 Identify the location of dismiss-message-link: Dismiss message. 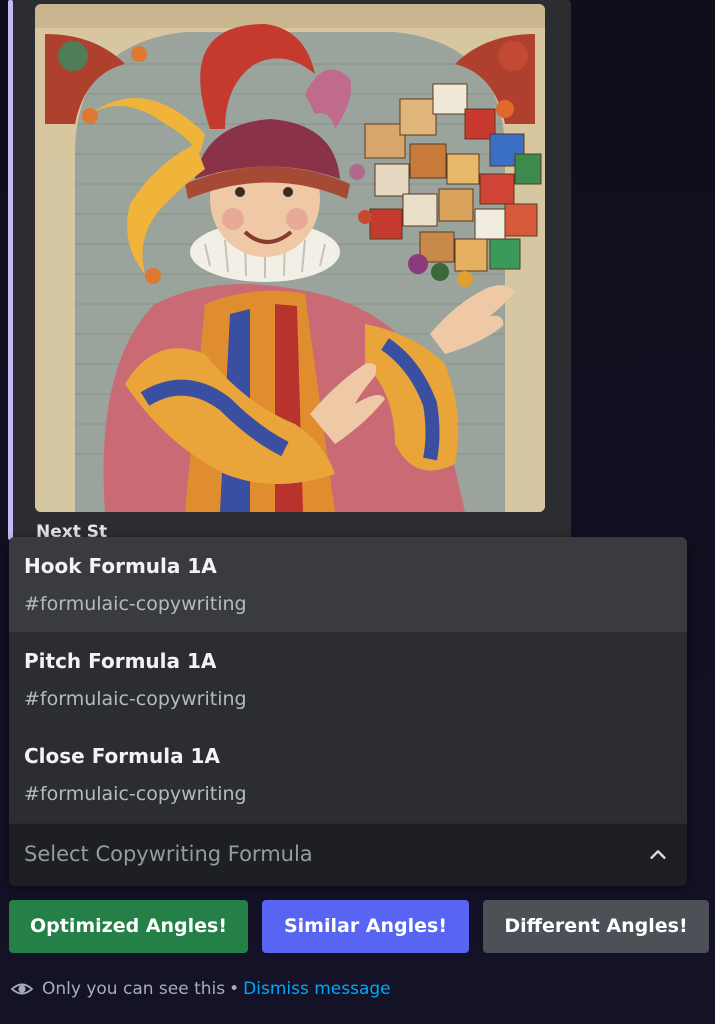
(316, 989).